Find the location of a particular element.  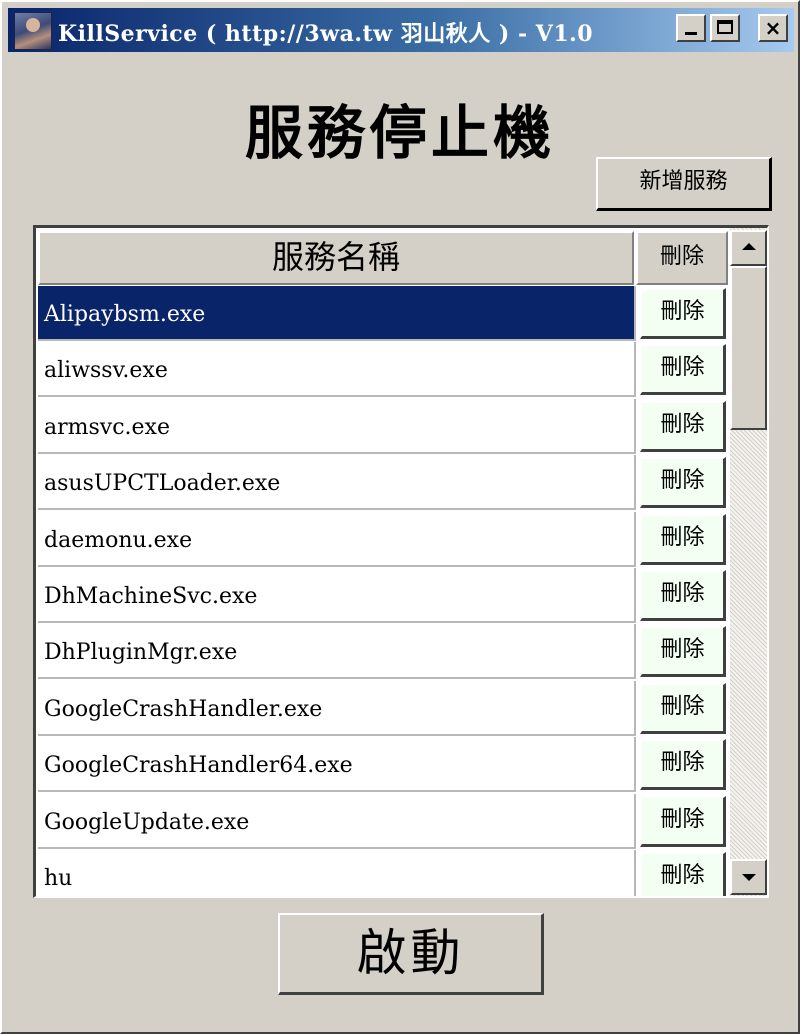

service-name-cell: armsvc.exe is located at coordinates (337, 426).